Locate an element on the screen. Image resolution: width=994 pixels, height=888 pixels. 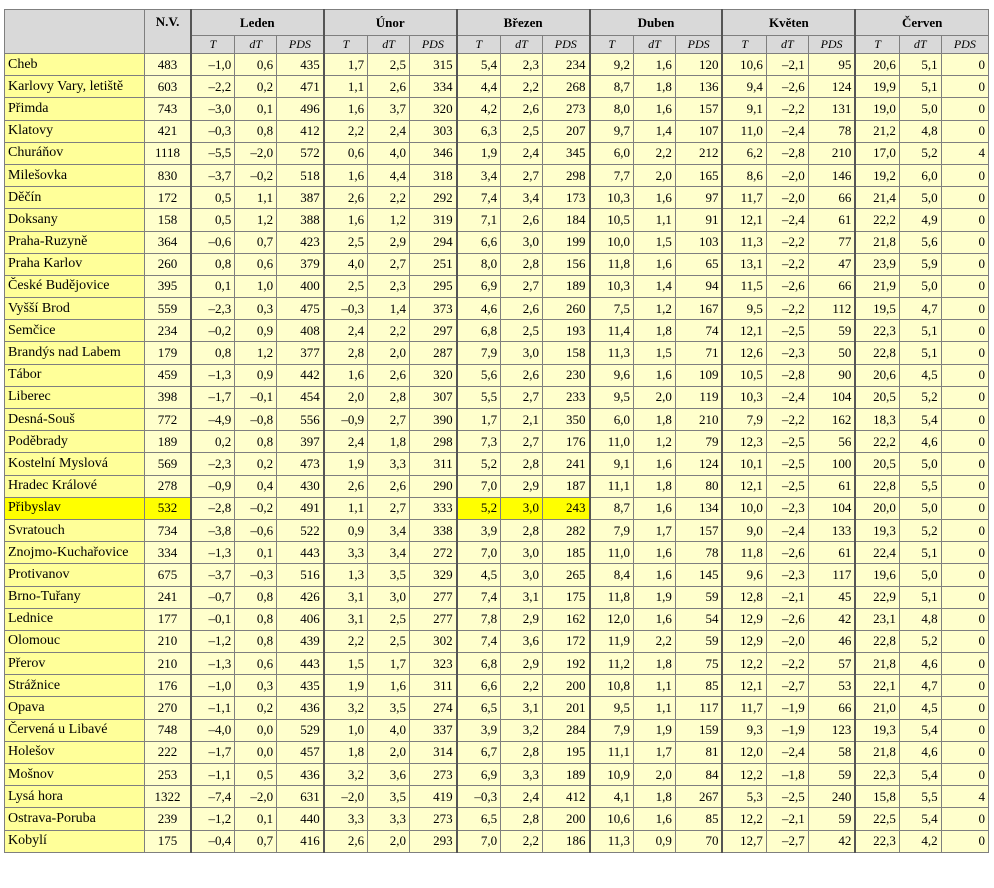
cell-pds: 572 is located at coordinates (300, 153).